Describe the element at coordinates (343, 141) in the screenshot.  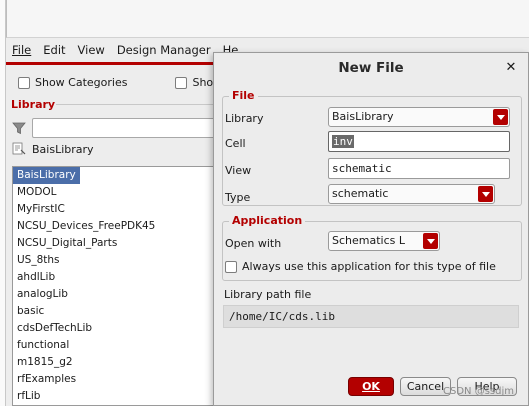
I see `cell-field-value: inv` at that location.